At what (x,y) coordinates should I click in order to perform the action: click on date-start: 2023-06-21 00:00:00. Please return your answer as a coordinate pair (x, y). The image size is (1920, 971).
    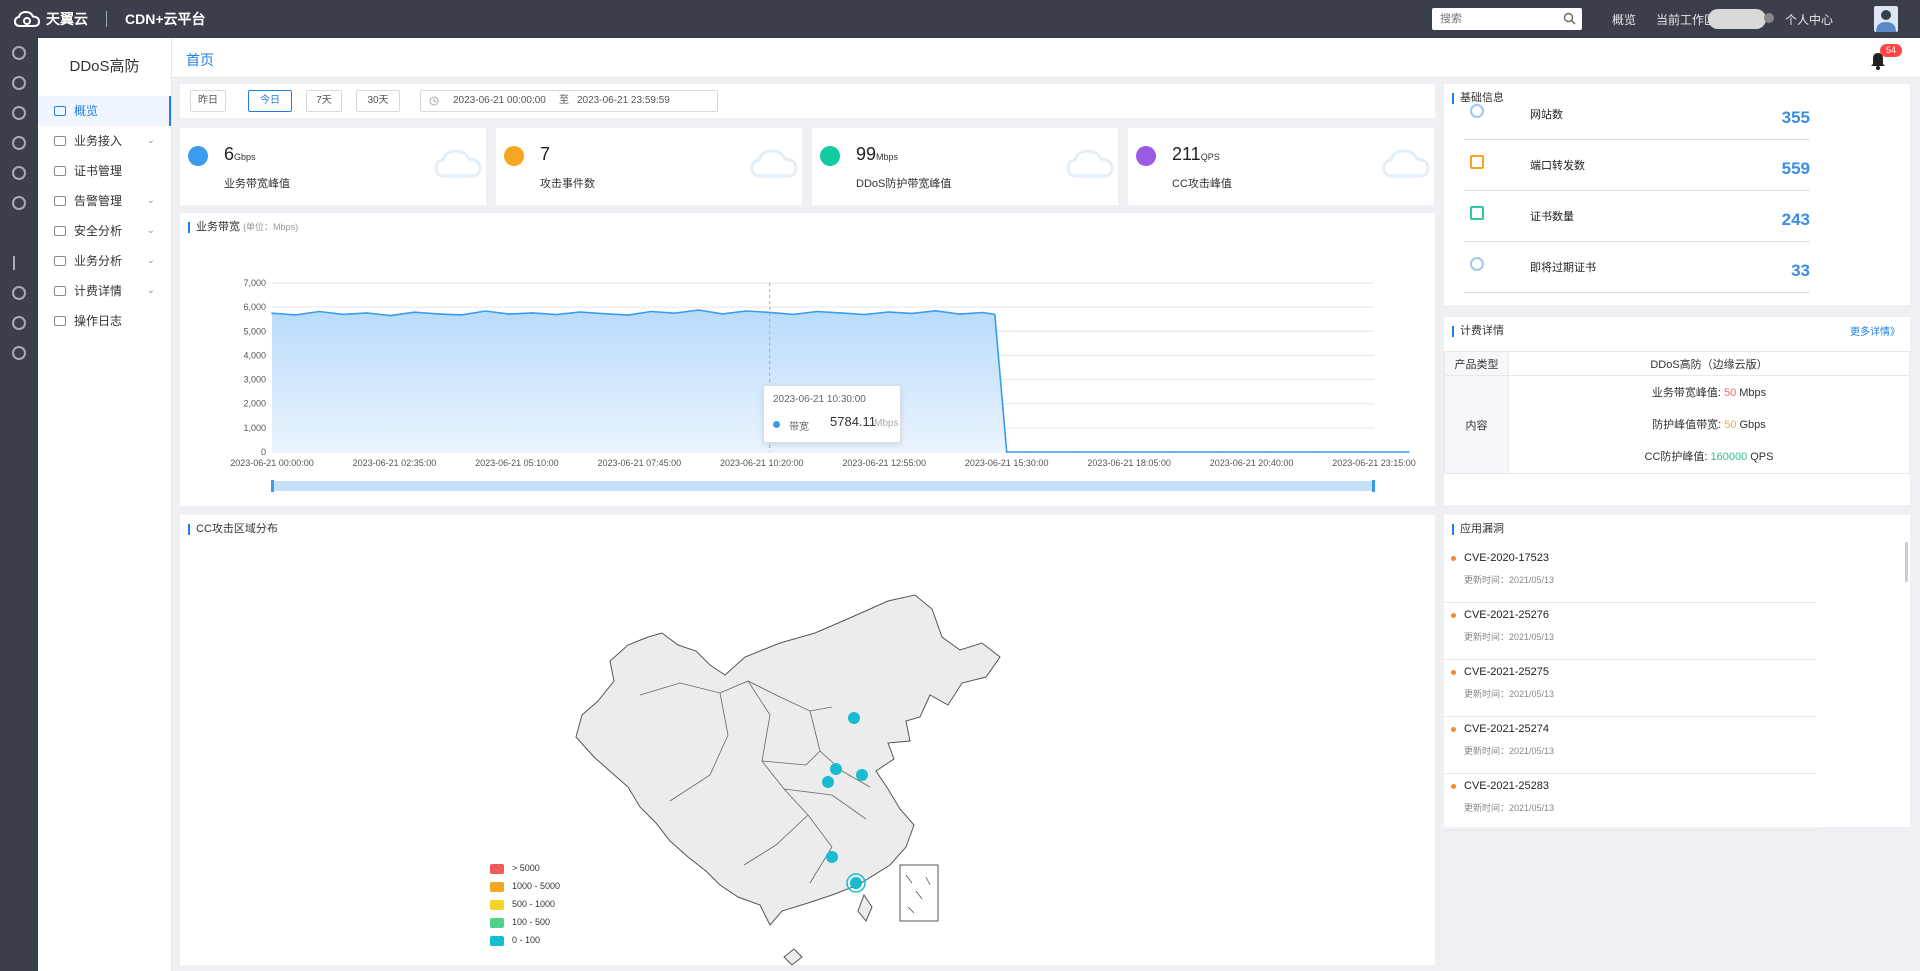
    Looking at the image, I should click on (499, 101).